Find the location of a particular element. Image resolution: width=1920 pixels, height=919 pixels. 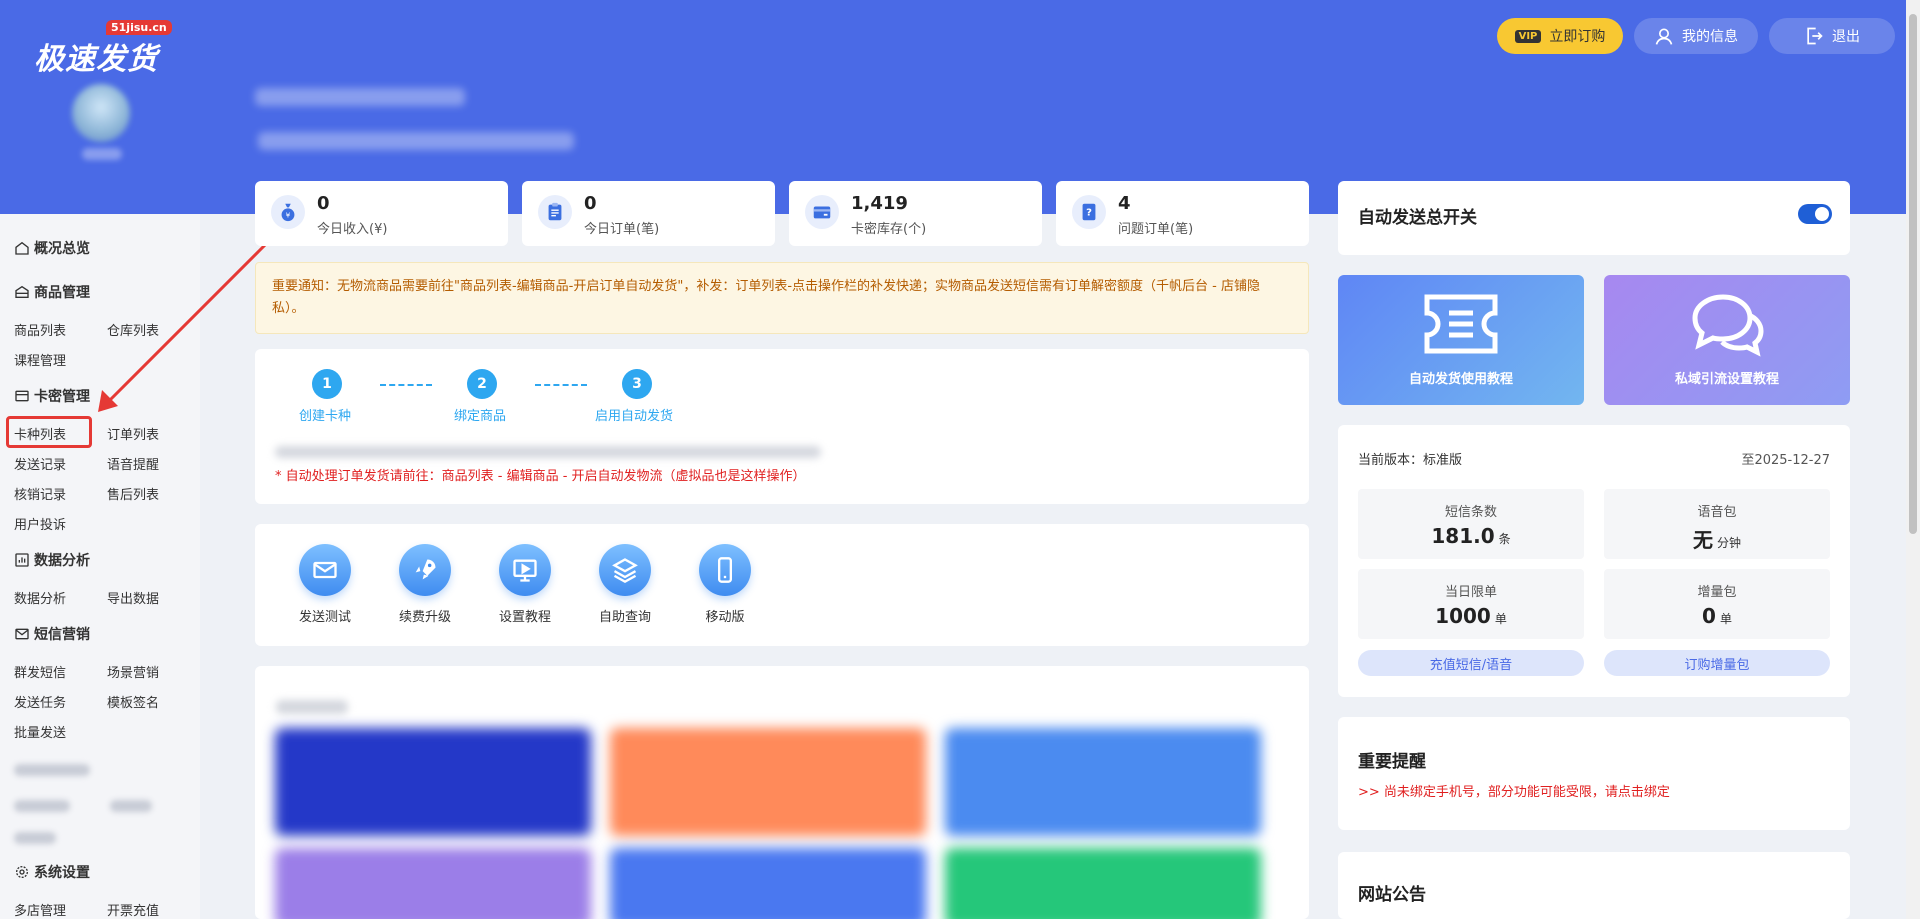

logout-button: 退出 is located at coordinates (1832, 36).